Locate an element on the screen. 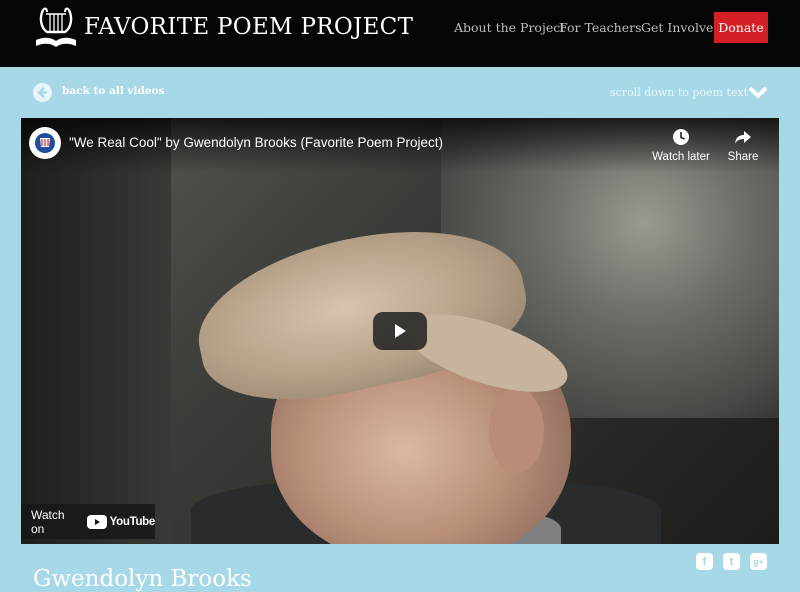 The width and height of the screenshot is (800, 592). donate-button: Donate is located at coordinates (741, 27).